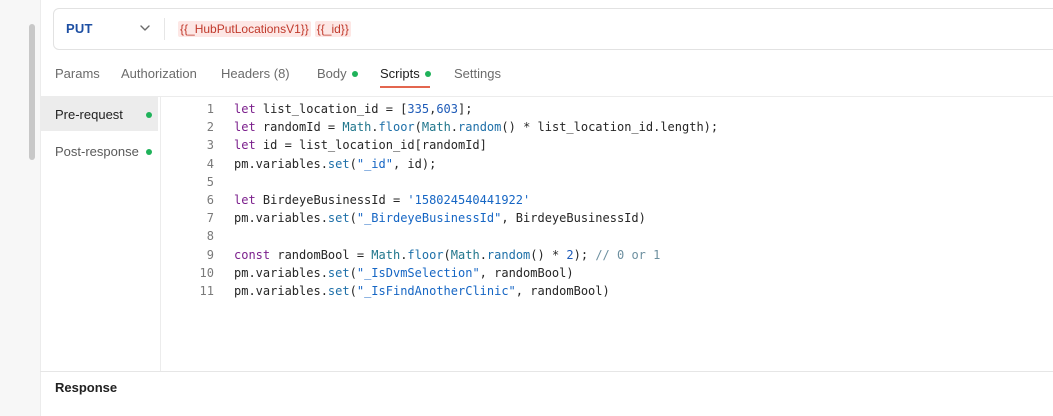 Image resolution: width=1053 pixels, height=416 pixels. What do you see at coordinates (335, 109) in the screenshot?
I see `code-token: list_location_id = [` at bounding box center [335, 109].